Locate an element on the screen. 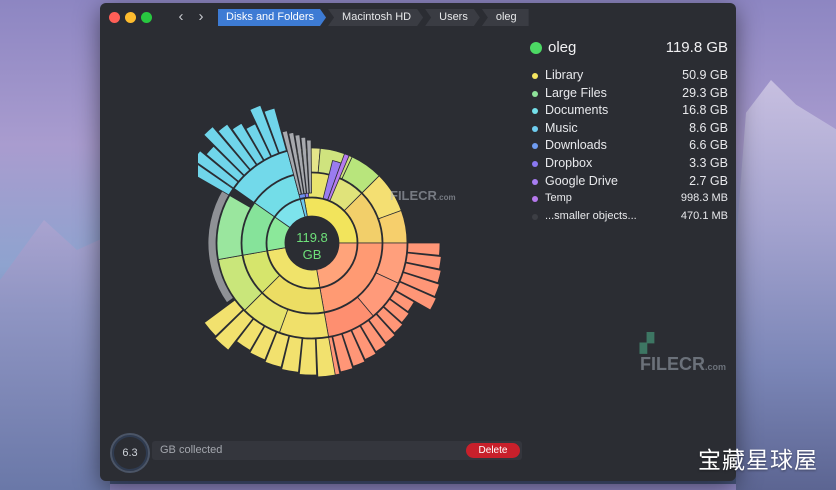 The width and height of the screenshot is (836, 490). legend-item-label: Downloads is located at coordinates (576, 145).